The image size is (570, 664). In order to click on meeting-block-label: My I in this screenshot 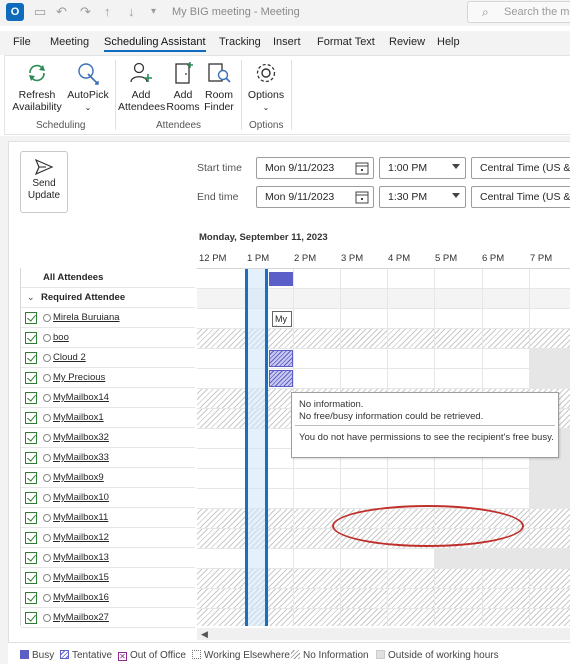, I will do `click(282, 319)`.